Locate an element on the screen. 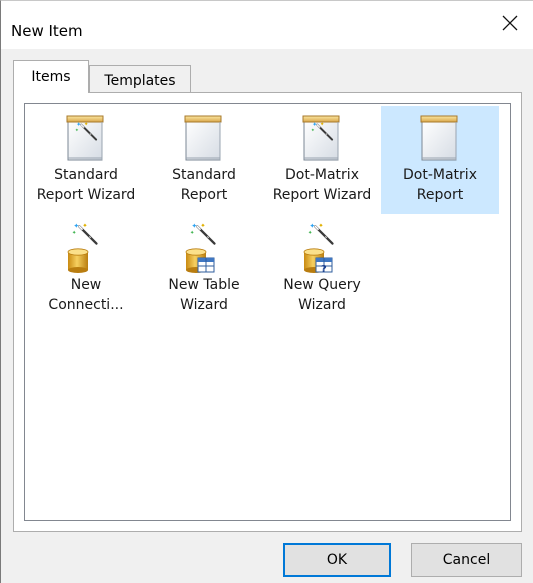 This screenshot has height=583, width=533. list-item-standard-report: Standard Report is located at coordinates (204, 160).